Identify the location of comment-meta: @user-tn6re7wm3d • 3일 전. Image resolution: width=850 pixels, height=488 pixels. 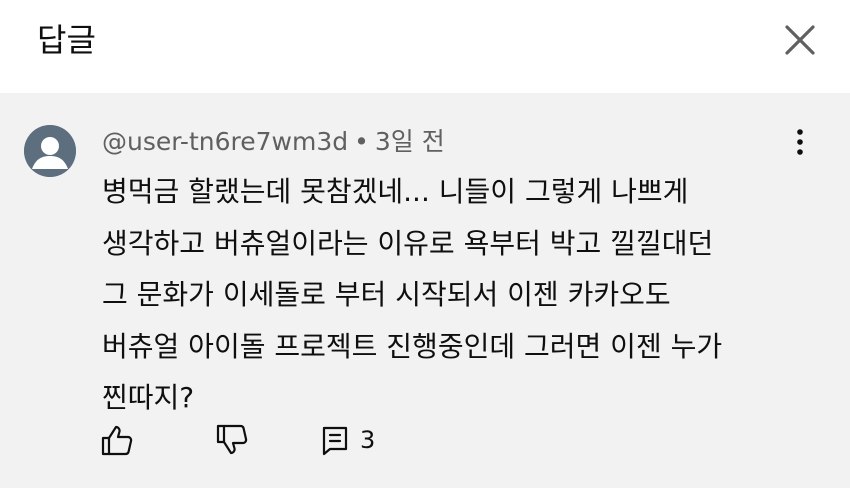
(273, 142).